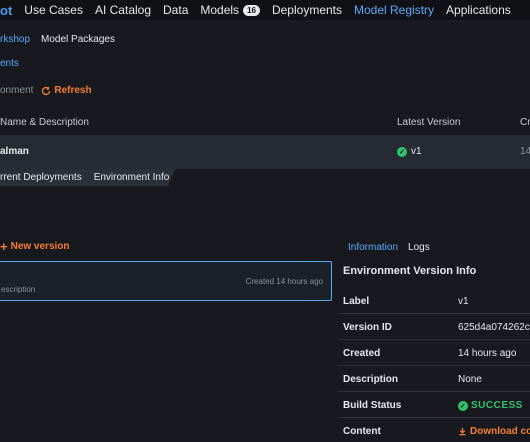 The height and width of the screenshot is (442, 530). What do you see at coordinates (307, 10) in the screenshot?
I see `nav-deployments: Deployments` at bounding box center [307, 10].